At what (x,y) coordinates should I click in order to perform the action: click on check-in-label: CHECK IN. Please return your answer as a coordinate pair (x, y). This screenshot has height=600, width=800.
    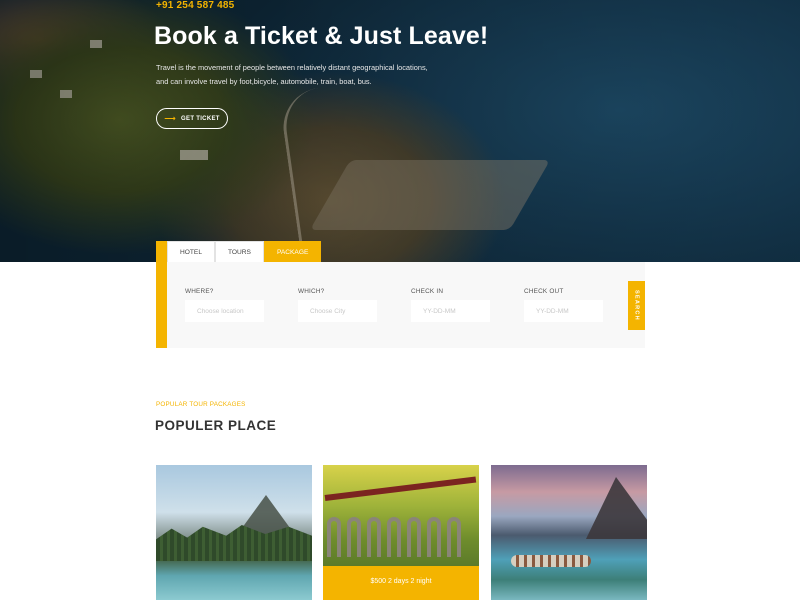
    Looking at the image, I should click on (427, 291).